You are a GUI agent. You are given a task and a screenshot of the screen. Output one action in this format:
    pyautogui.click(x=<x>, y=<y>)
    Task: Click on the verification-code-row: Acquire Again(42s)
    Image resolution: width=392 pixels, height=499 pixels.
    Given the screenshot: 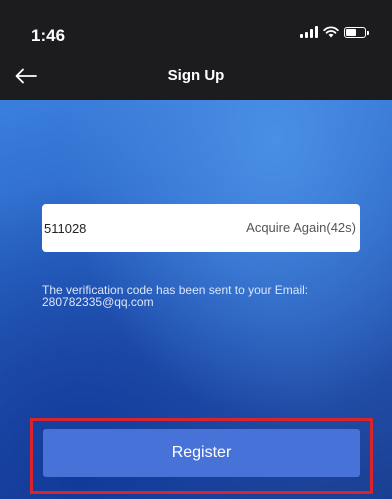 What is the action you would take?
    pyautogui.click(x=201, y=228)
    